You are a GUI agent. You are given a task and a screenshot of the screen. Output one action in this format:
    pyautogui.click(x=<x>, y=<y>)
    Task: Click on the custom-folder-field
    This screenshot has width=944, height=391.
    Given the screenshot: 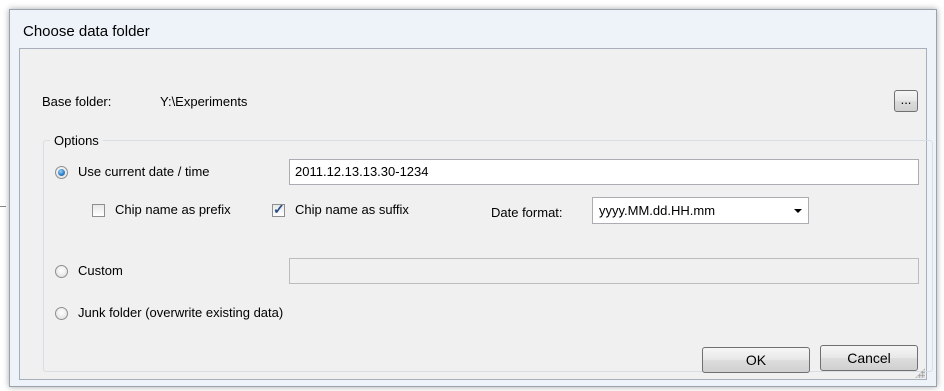 What is the action you would take?
    pyautogui.click(x=604, y=271)
    